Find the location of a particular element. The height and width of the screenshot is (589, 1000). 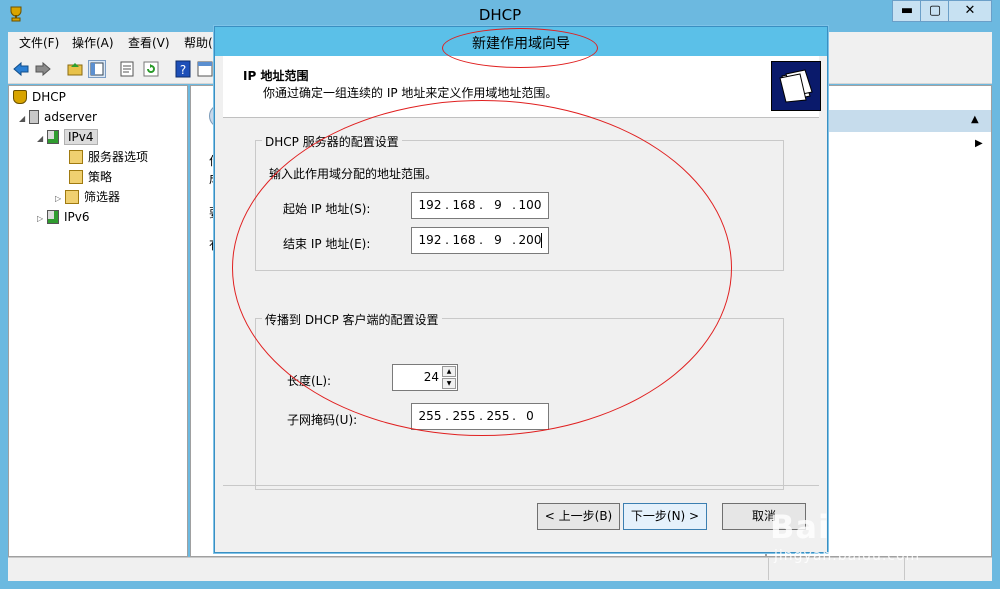

forward-arrow-icon is located at coordinates (43, 69).